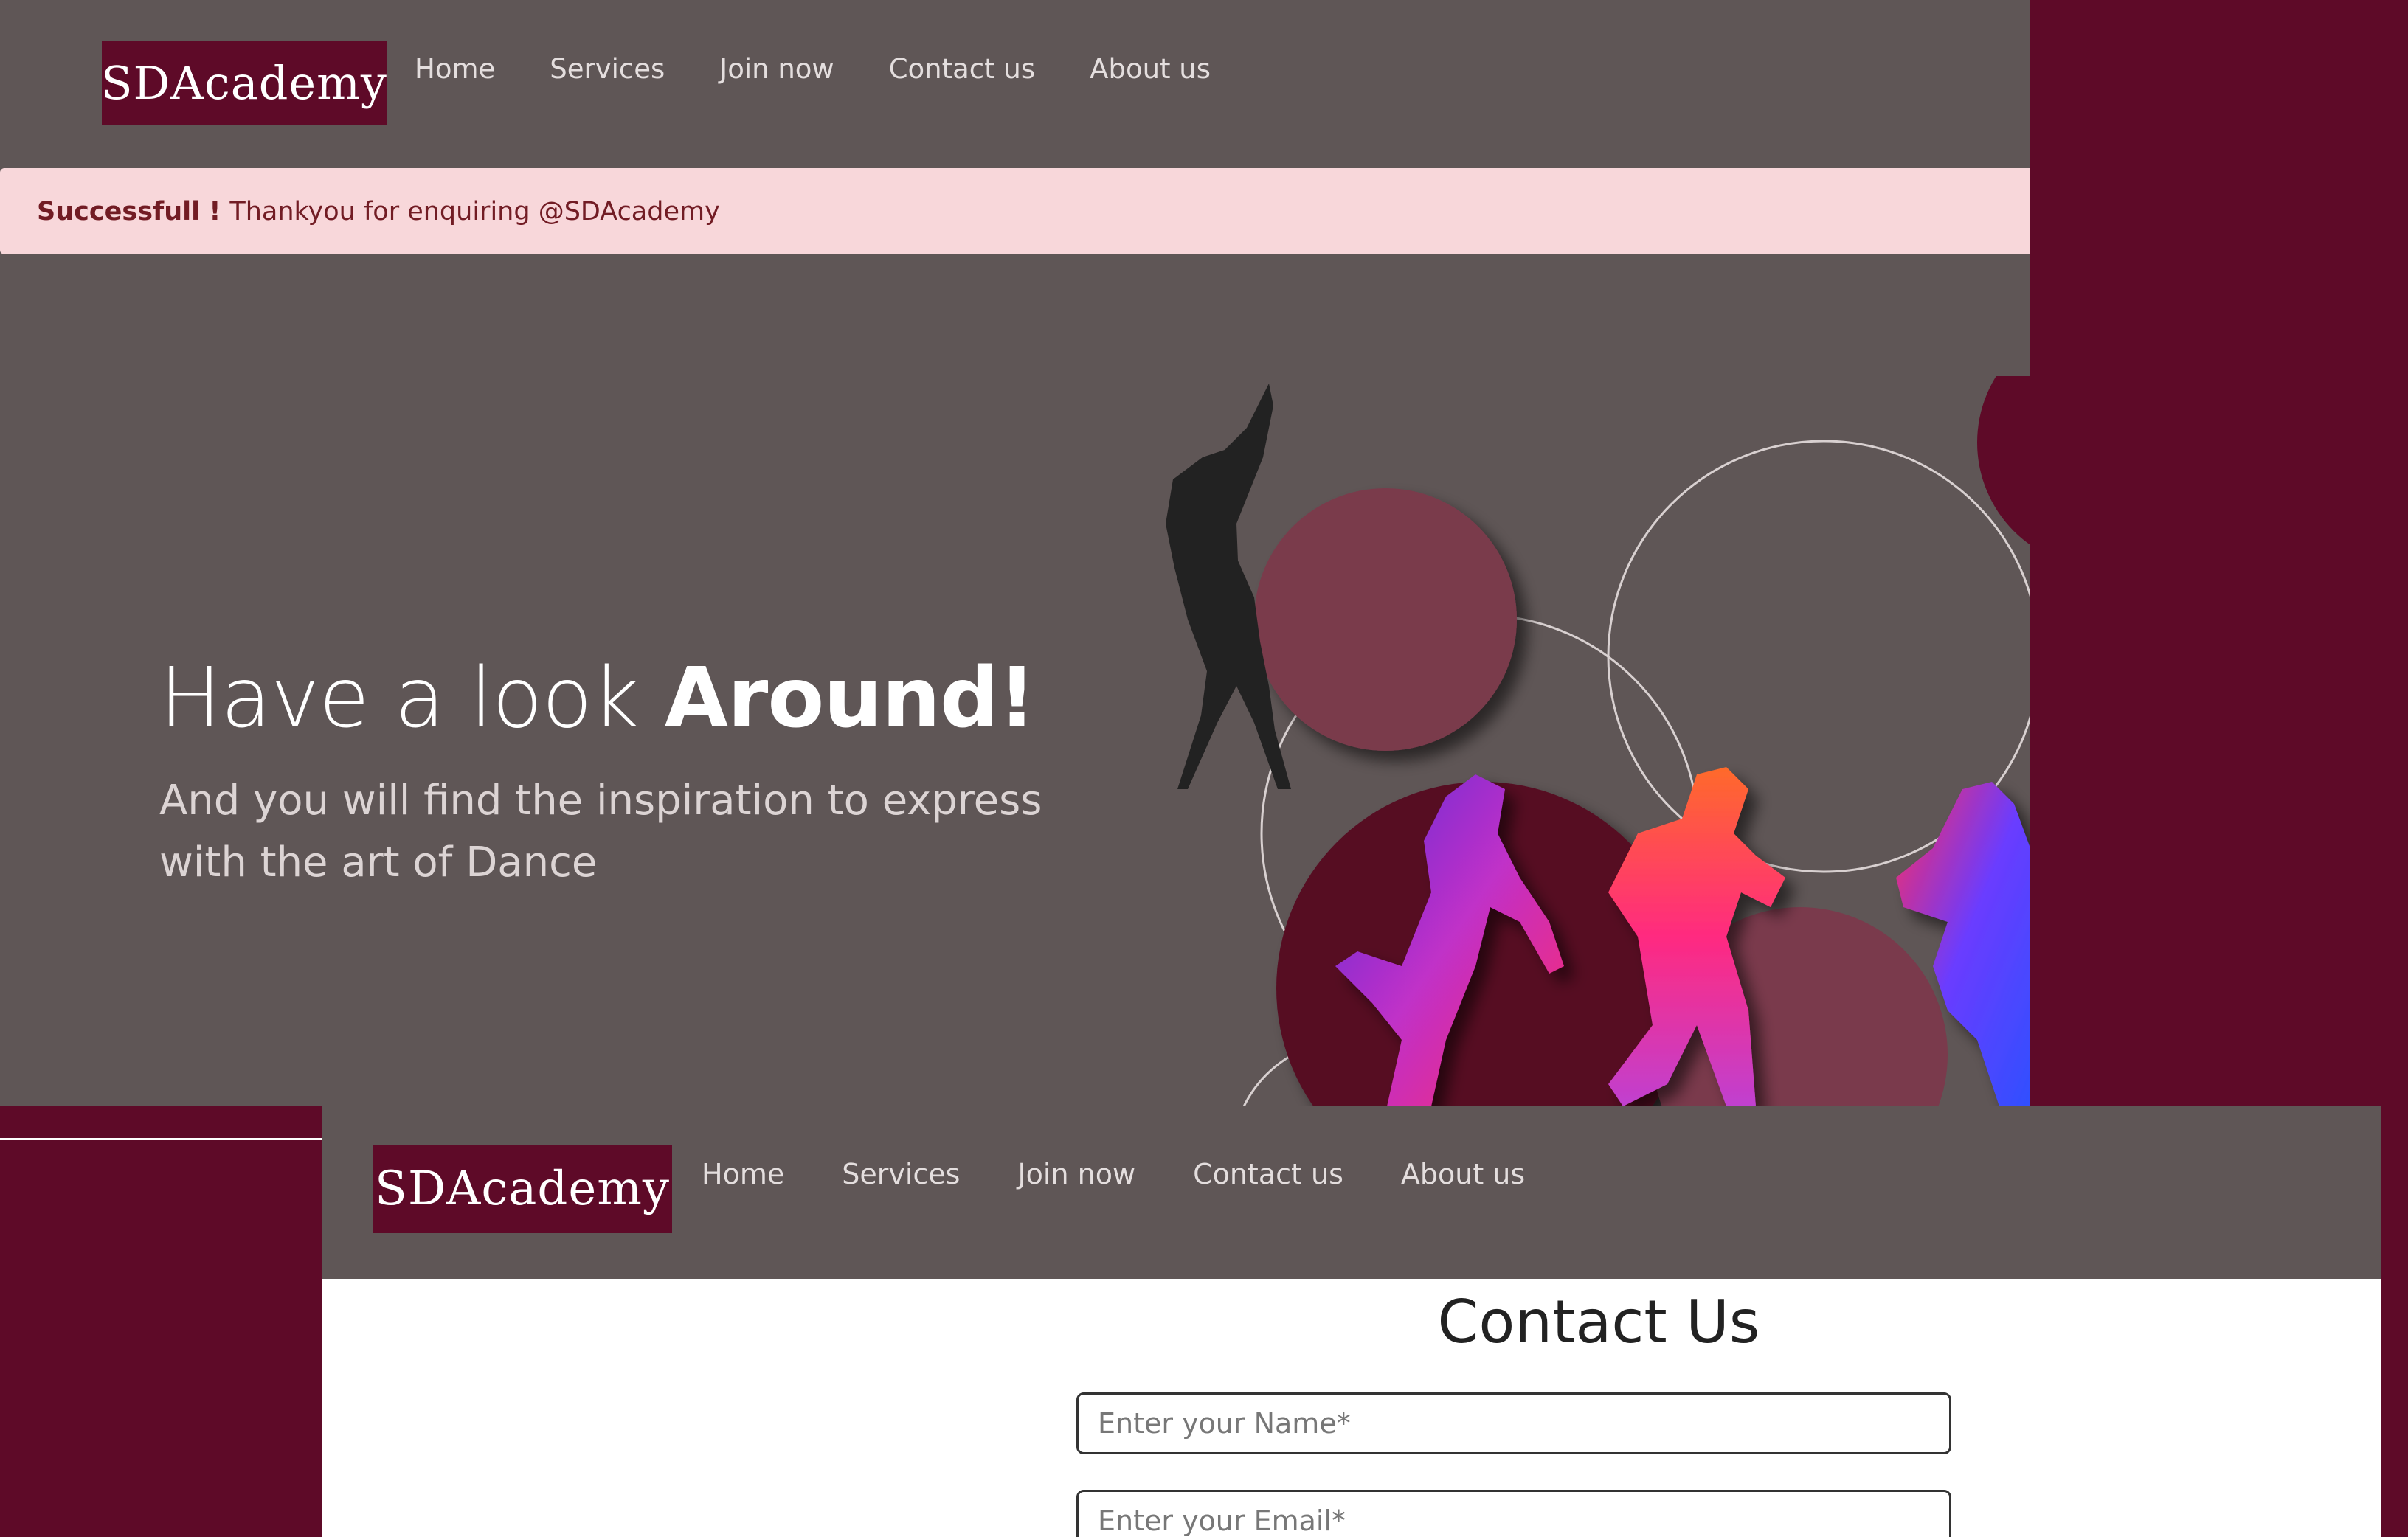 The width and height of the screenshot is (2408, 1537). I want to click on divider-line, so click(161, 1139).